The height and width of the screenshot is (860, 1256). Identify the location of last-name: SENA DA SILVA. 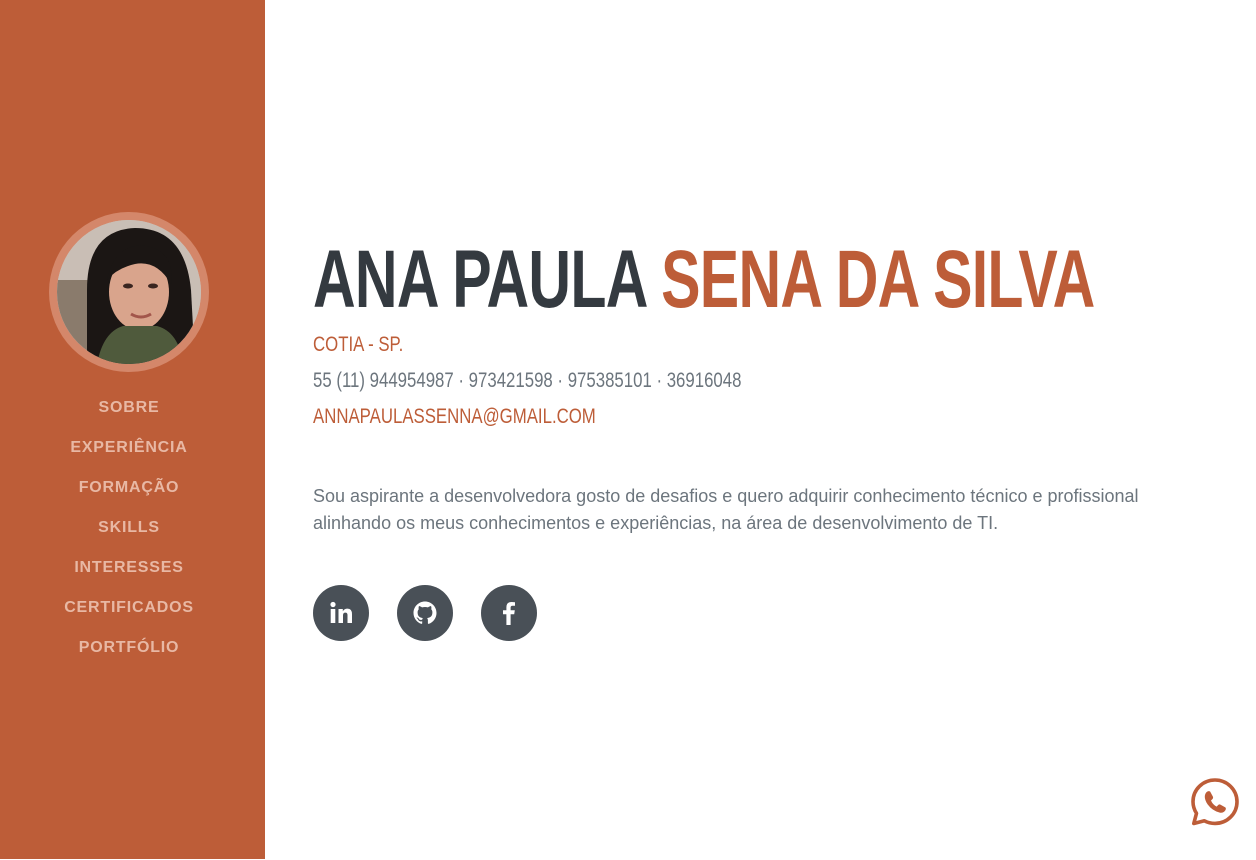
(878, 279).